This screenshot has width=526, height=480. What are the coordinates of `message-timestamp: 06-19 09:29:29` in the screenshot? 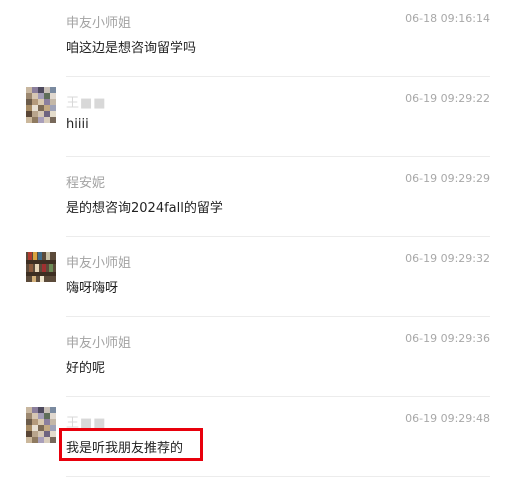 It's located at (447, 178).